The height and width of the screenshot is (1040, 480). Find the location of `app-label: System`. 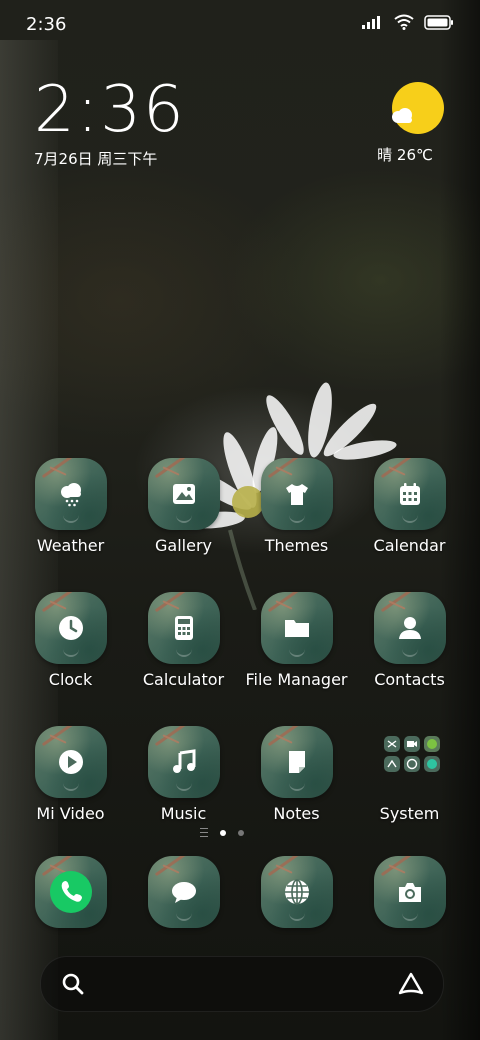

app-label: System is located at coordinates (409, 813).